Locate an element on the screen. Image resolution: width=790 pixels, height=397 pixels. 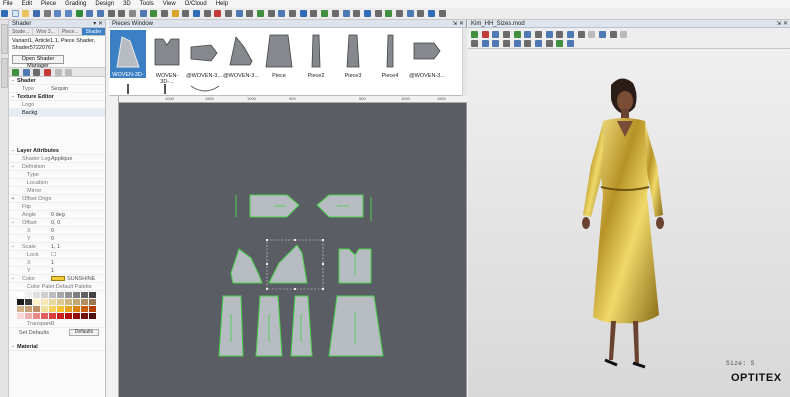
arrange-icon is located at coordinates (335, 13).